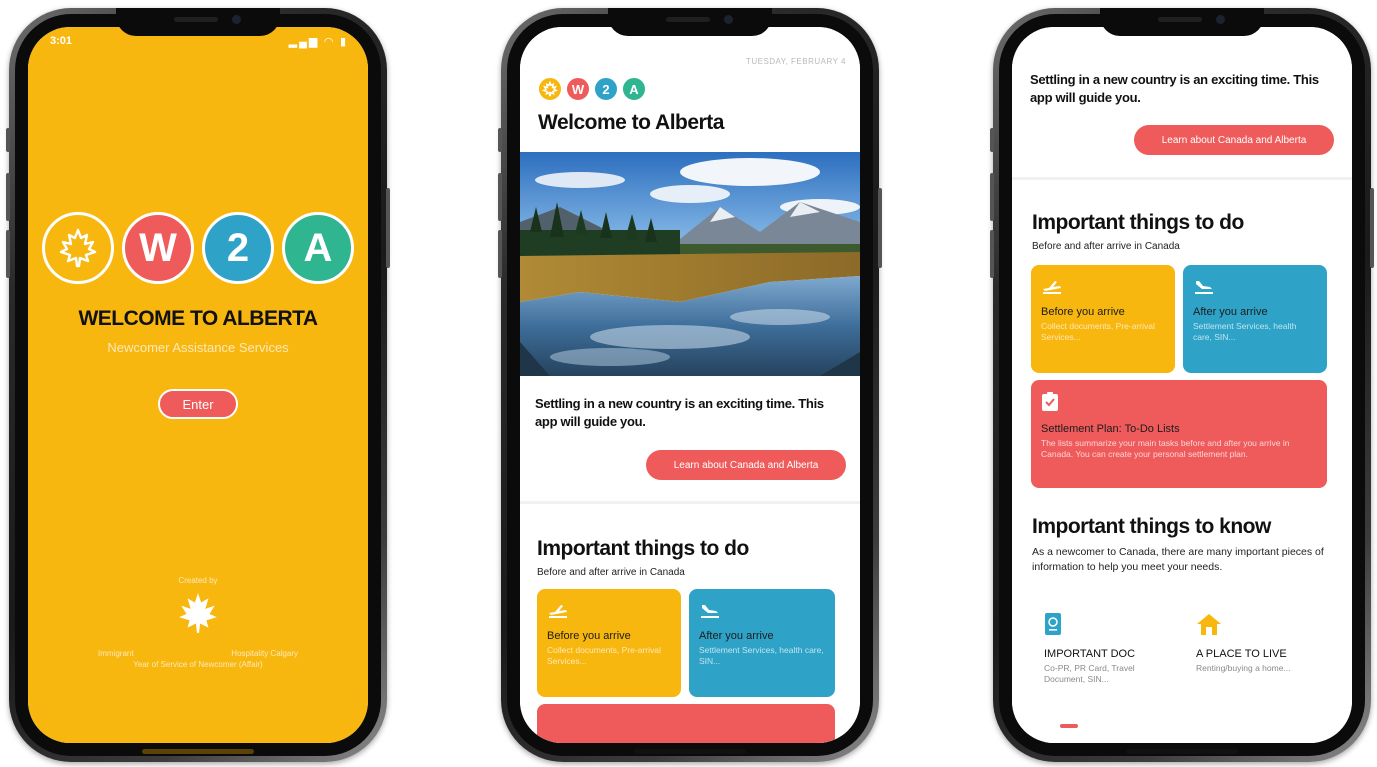  Describe the element at coordinates (686, 723) in the screenshot. I see `settlement-plan-tile-peek` at that location.